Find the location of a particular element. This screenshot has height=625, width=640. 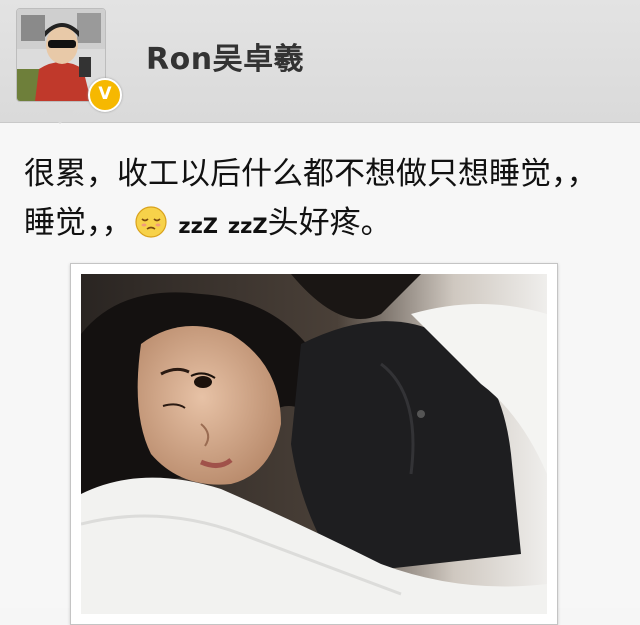

snore-text-1: zzZ is located at coordinates (198, 226).